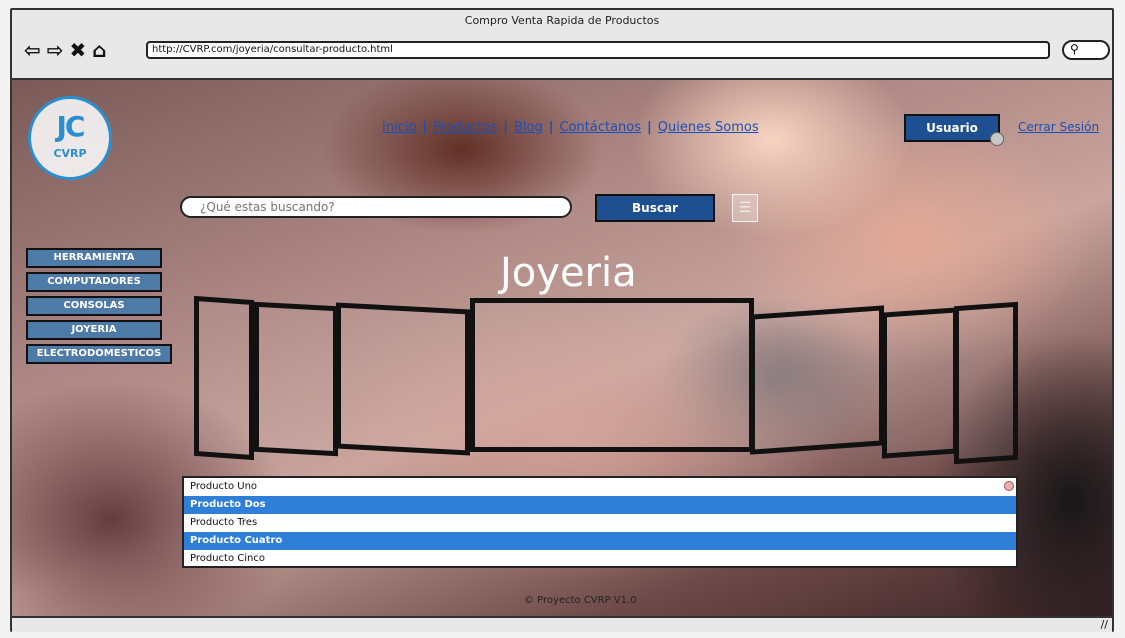 The image size is (1125, 638). Describe the element at coordinates (1009, 486) in the screenshot. I see `scroll-indicator-icon` at that location.